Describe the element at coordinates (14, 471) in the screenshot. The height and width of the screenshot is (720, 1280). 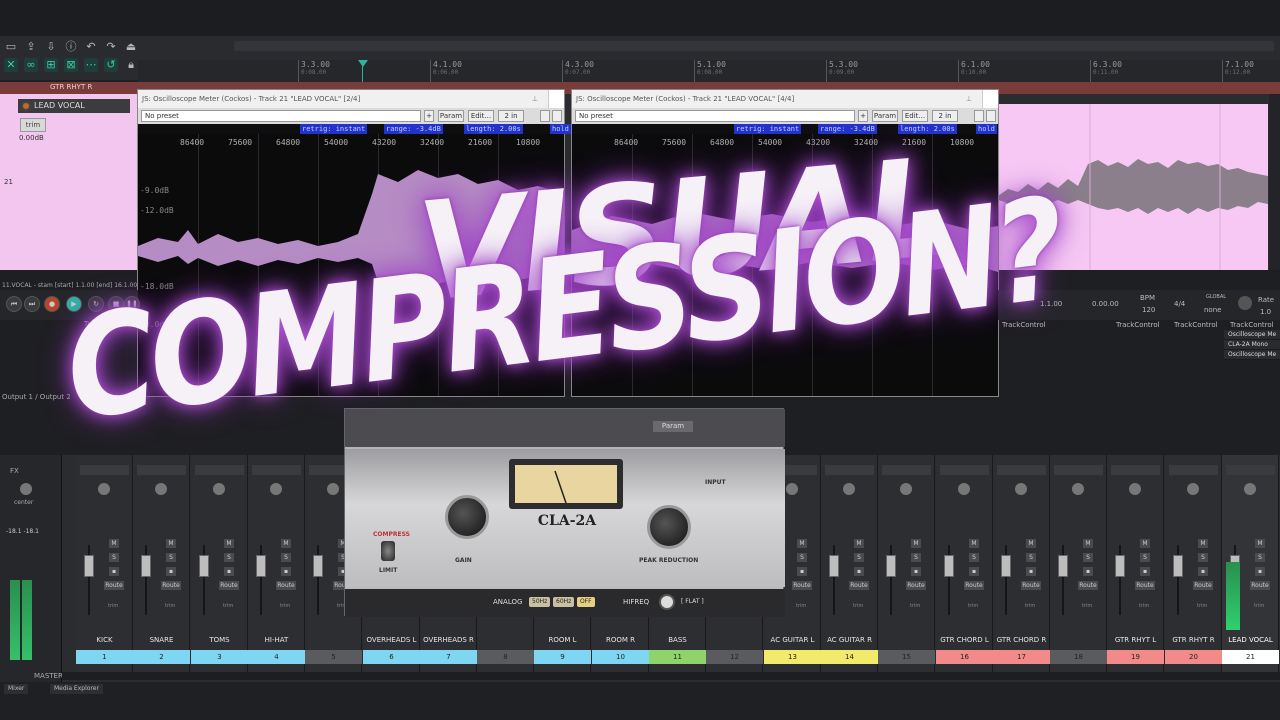
I see `fx-button: FX` at that location.